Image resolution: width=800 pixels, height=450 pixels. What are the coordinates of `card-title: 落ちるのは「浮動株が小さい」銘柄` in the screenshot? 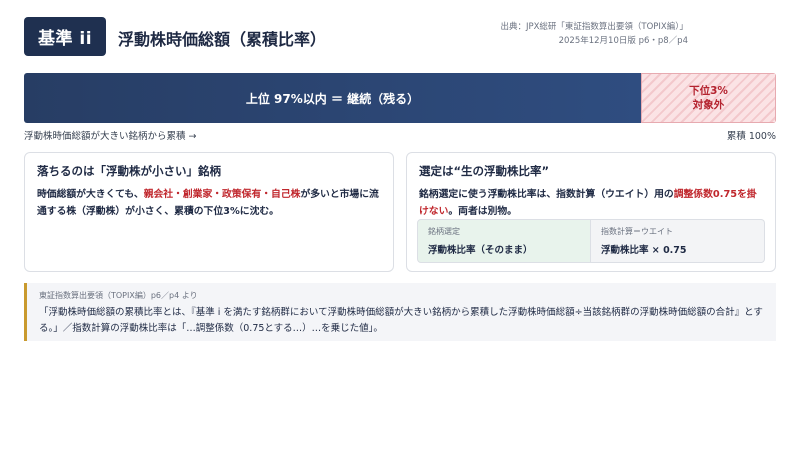 It's located at (129, 171).